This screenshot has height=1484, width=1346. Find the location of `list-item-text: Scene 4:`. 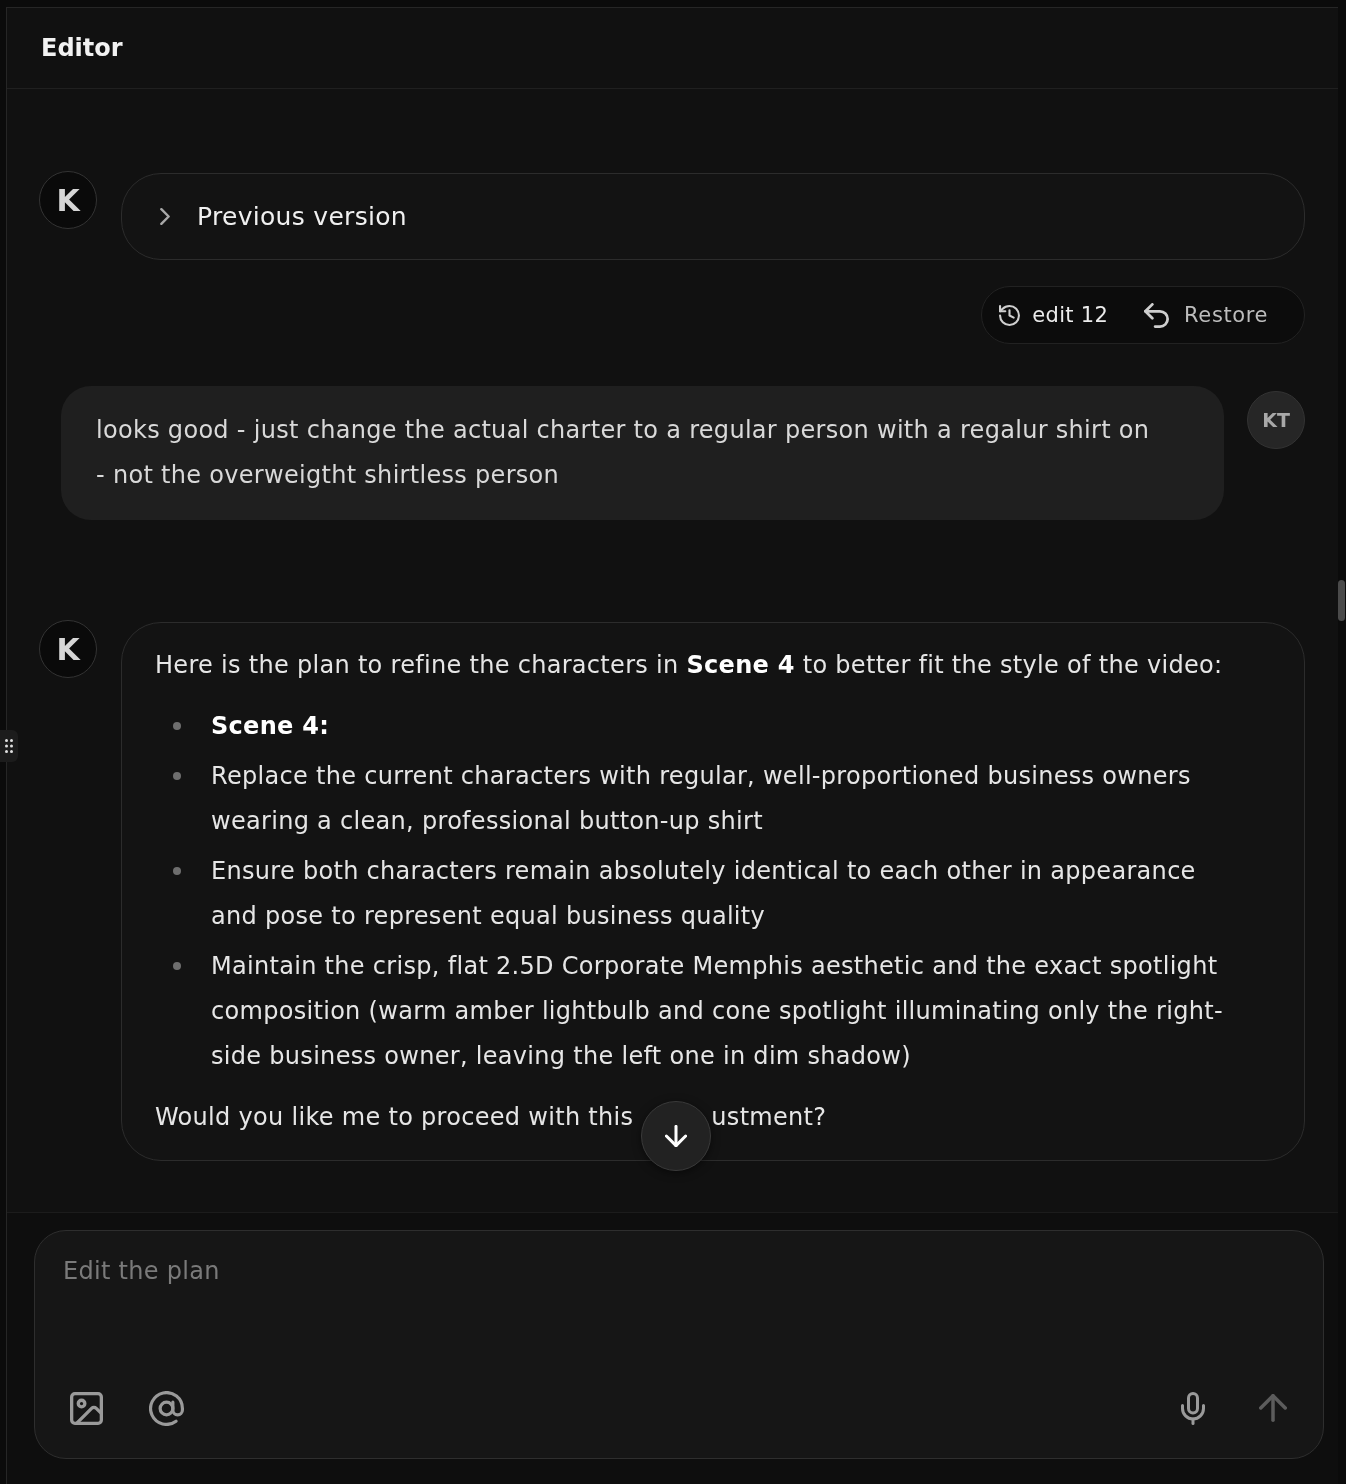

list-item-text: Scene 4: is located at coordinates (270, 726).